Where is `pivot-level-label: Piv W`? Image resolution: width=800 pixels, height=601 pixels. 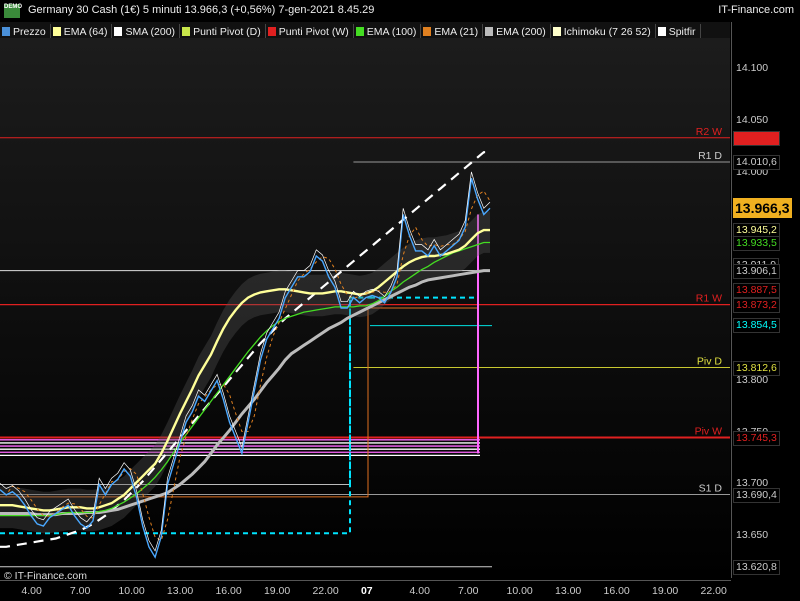
pivot-level-label: Piv W is located at coordinates (709, 431).